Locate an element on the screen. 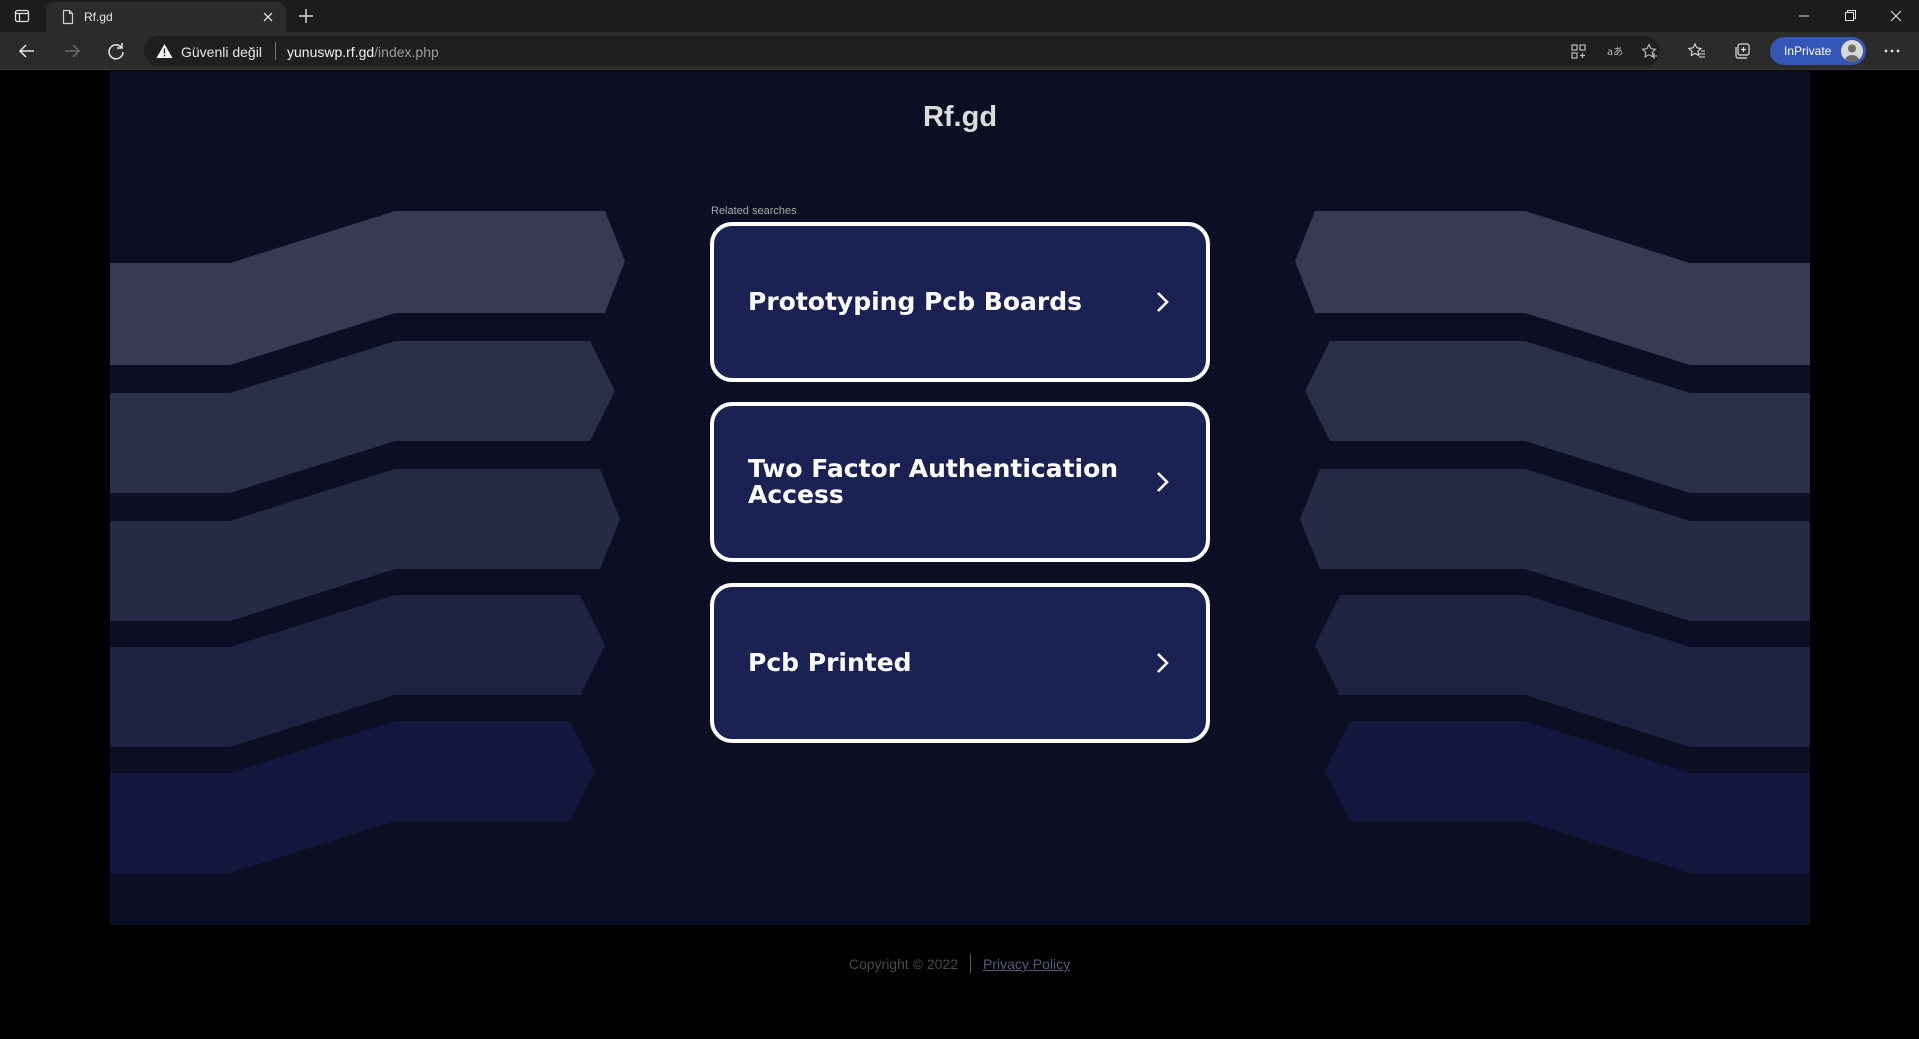 The image size is (1919, 1039). address-divider is located at coordinates (275, 51).